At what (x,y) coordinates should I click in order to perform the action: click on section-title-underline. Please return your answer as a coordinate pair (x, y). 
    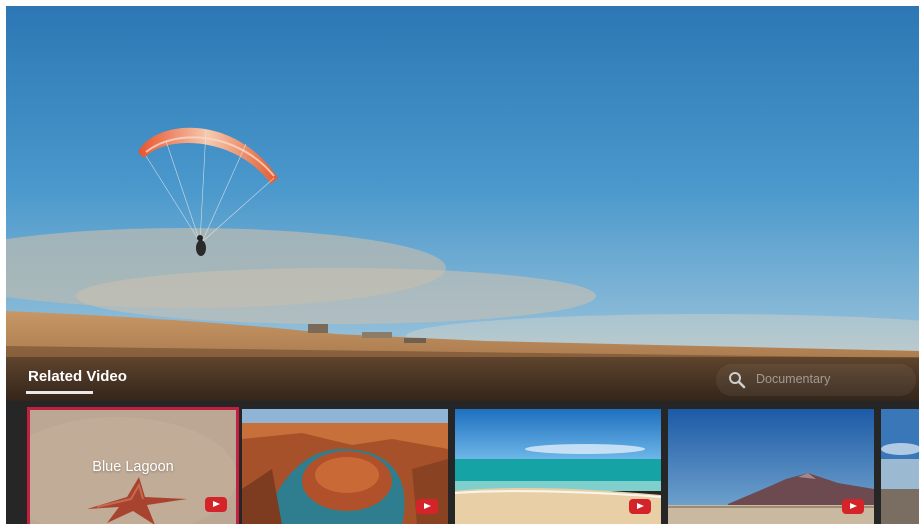
    Looking at the image, I should click on (59, 392).